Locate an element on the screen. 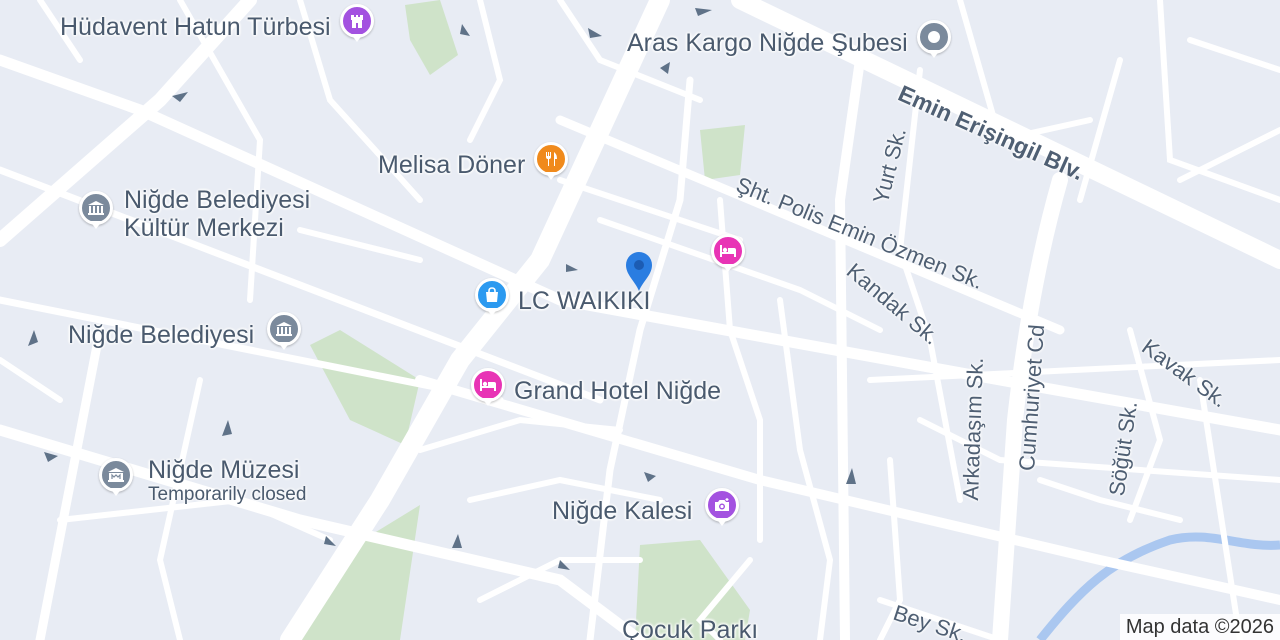 The height and width of the screenshot is (640, 1280). poi-label: Niğde Belediyesi is located at coordinates (161, 335).